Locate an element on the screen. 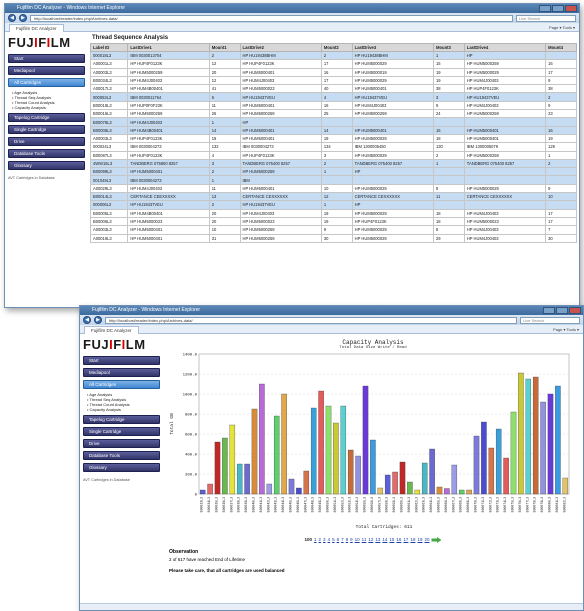 Image resolution: width=584 pixels, height=611 pixels. page-link: 1 is located at coordinates (315, 539).